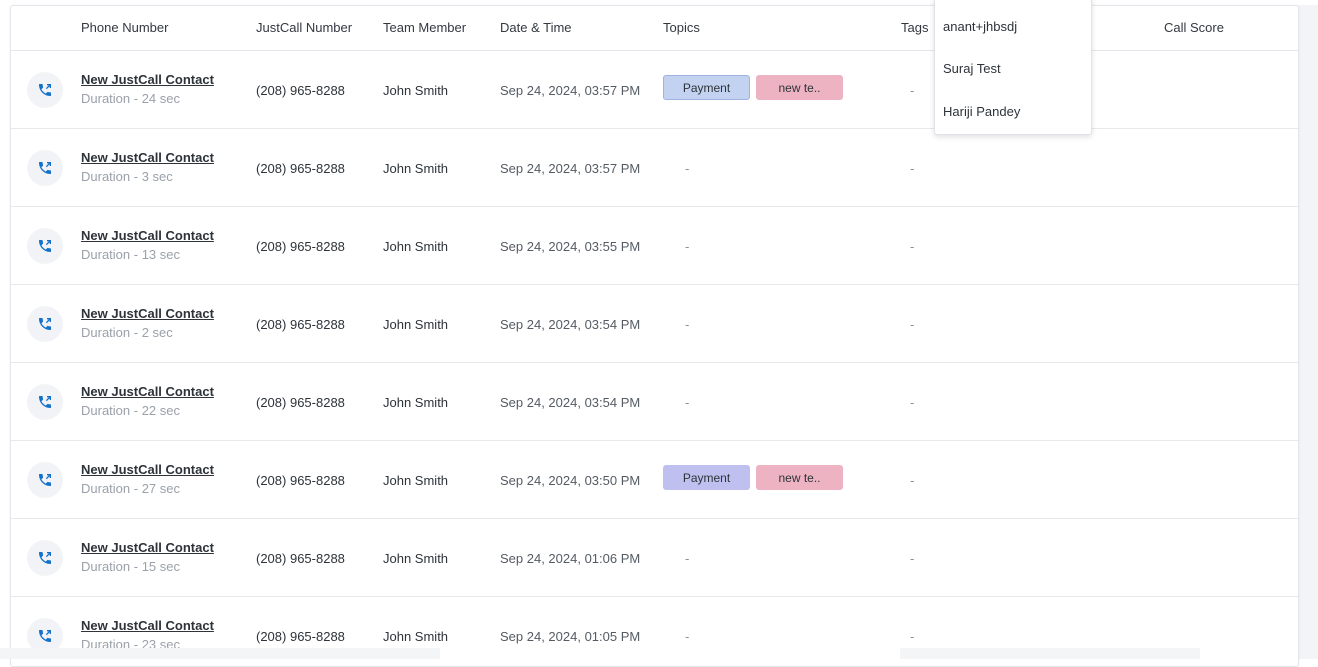 The height and width of the screenshot is (667, 1318). I want to click on column-header-topics: Topics, so click(681, 27).